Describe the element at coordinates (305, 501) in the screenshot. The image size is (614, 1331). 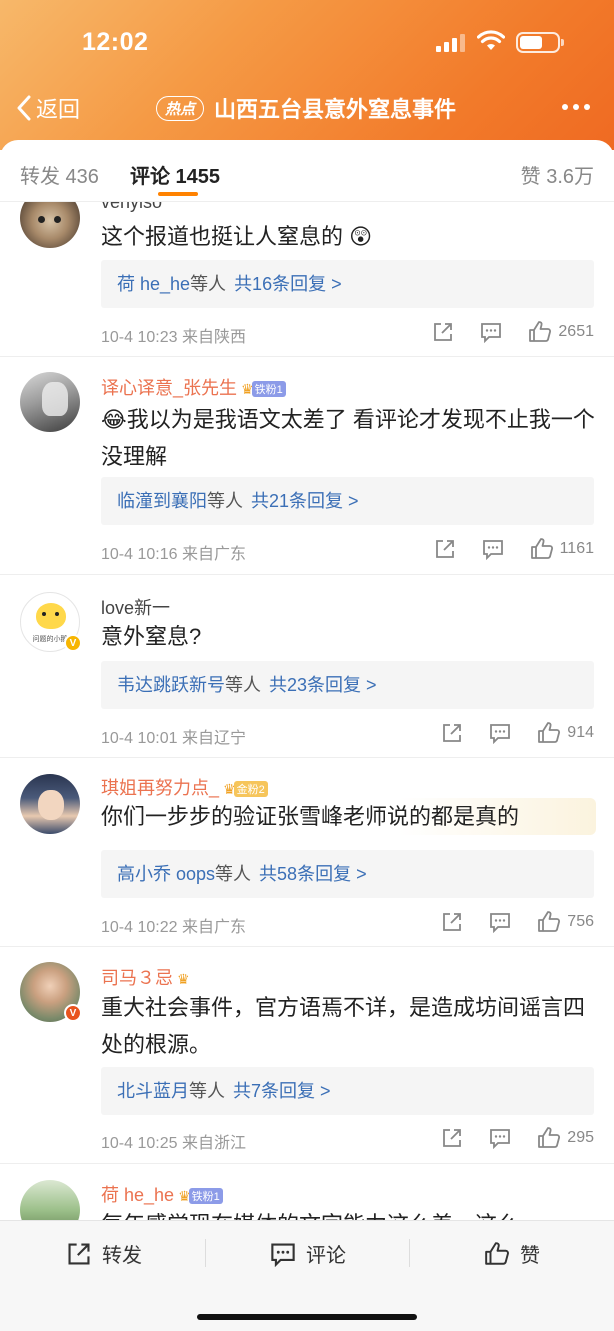
I see `reply-count: 共21条回复 >` at that location.